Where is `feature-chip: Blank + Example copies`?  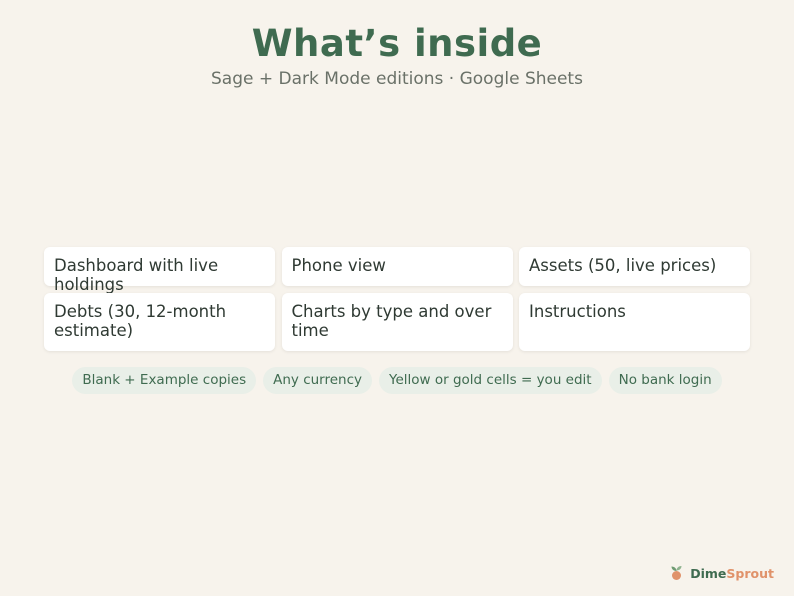 feature-chip: Blank + Example copies is located at coordinates (164, 380).